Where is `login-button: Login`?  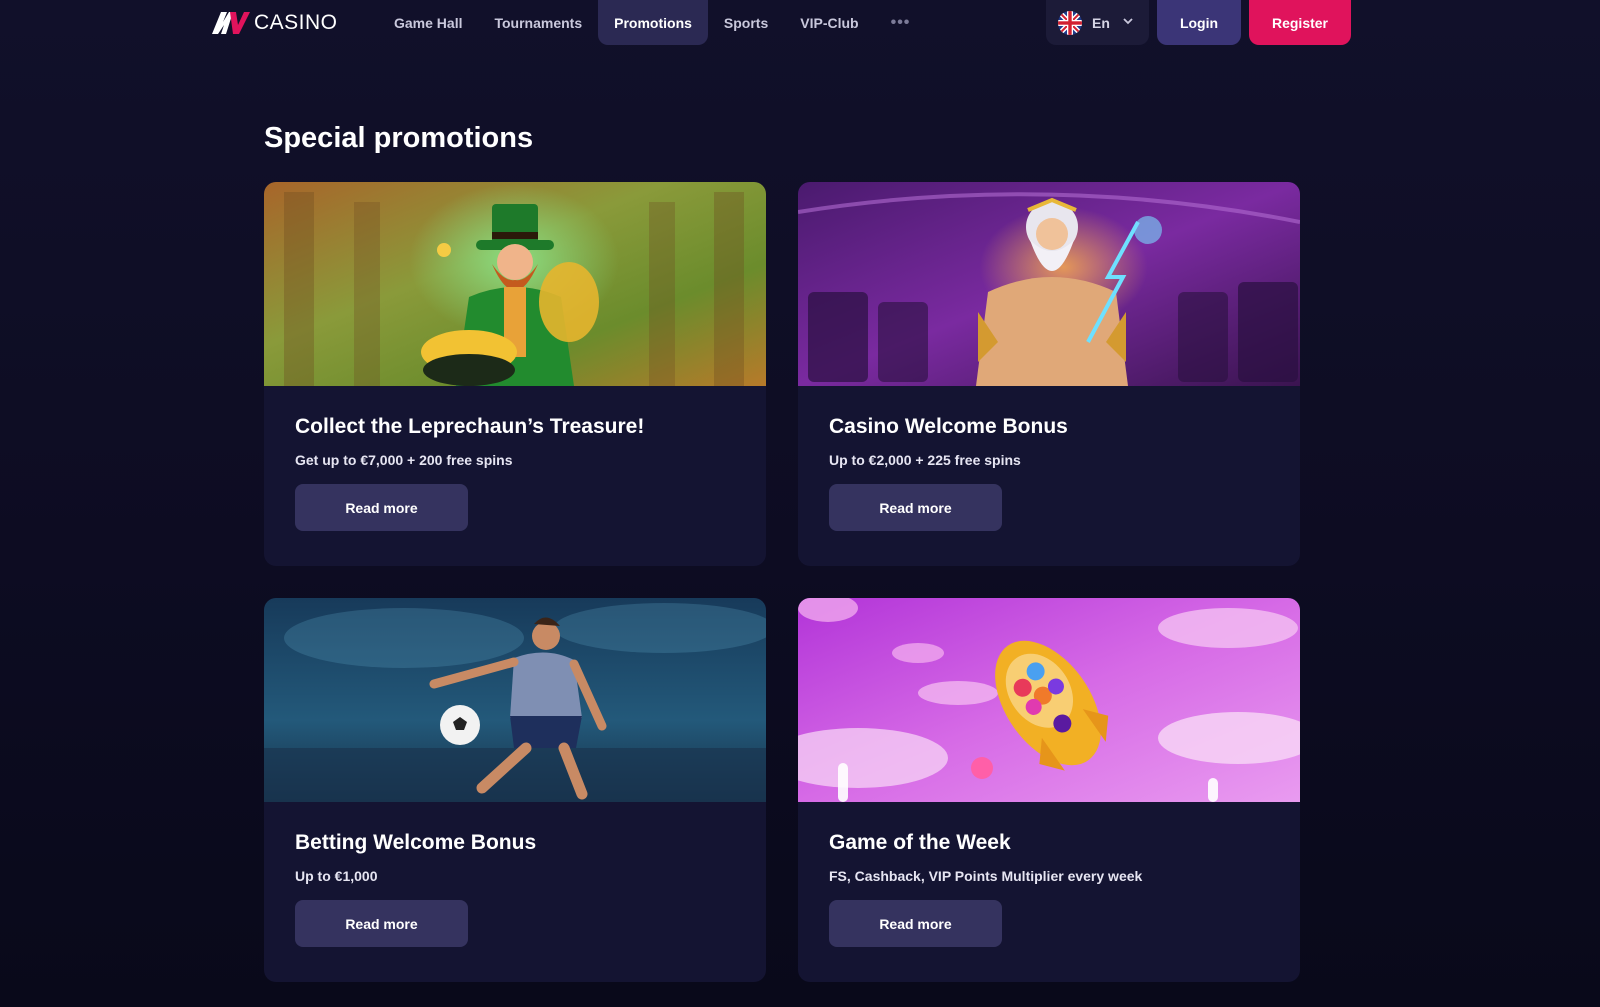
login-button: Login is located at coordinates (1199, 22).